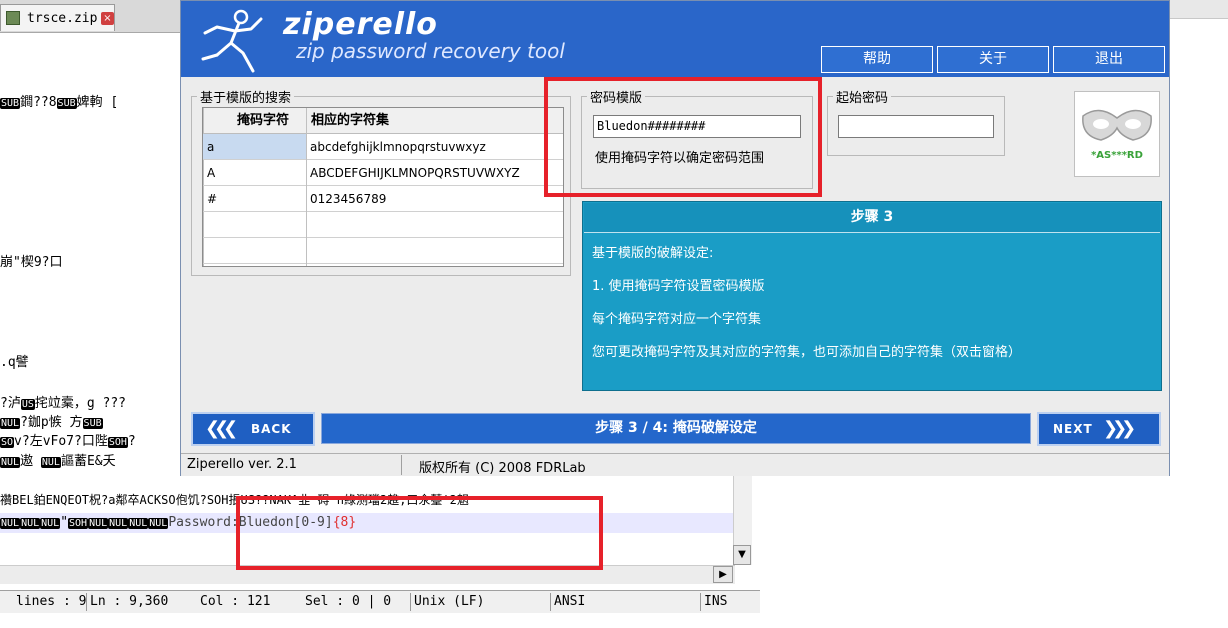 This screenshot has height=628, width=1228. Describe the element at coordinates (348, 601) in the screenshot. I see `status-selection: Sel : 0 | 0` at that location.